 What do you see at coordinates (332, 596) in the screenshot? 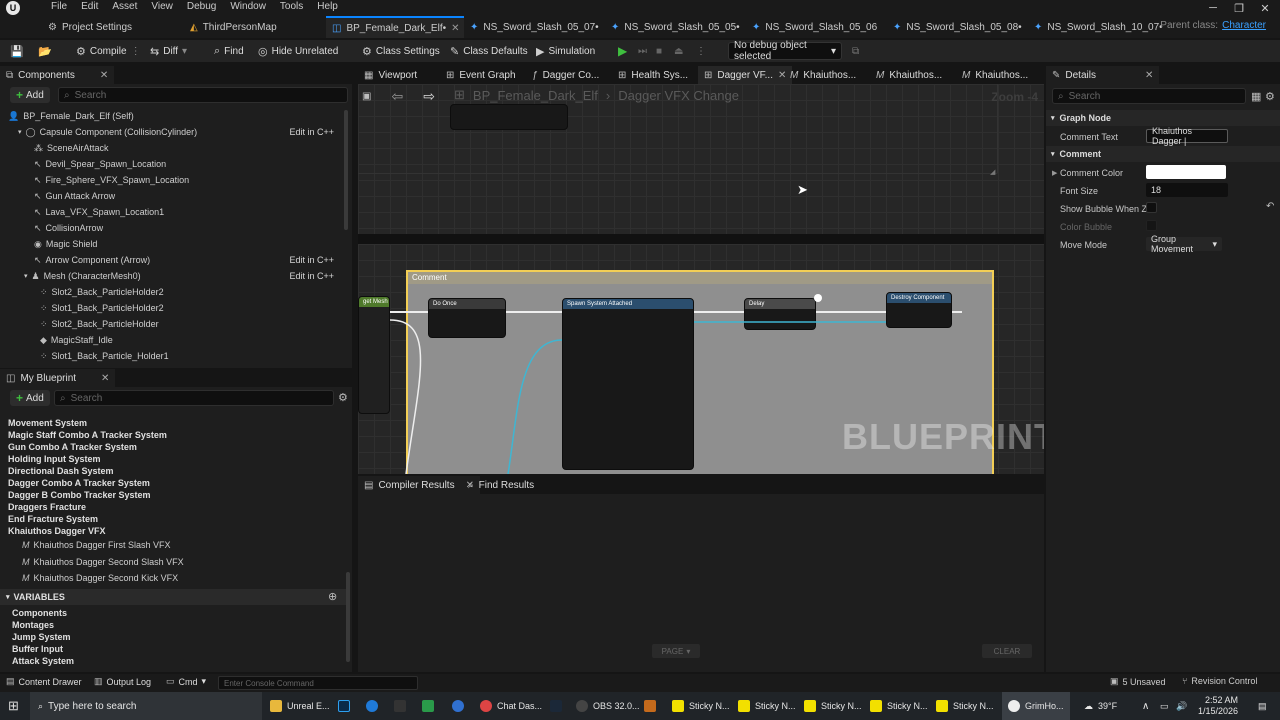
I see `add-variable-icon: ⊕` at bounding box center [332, 596].